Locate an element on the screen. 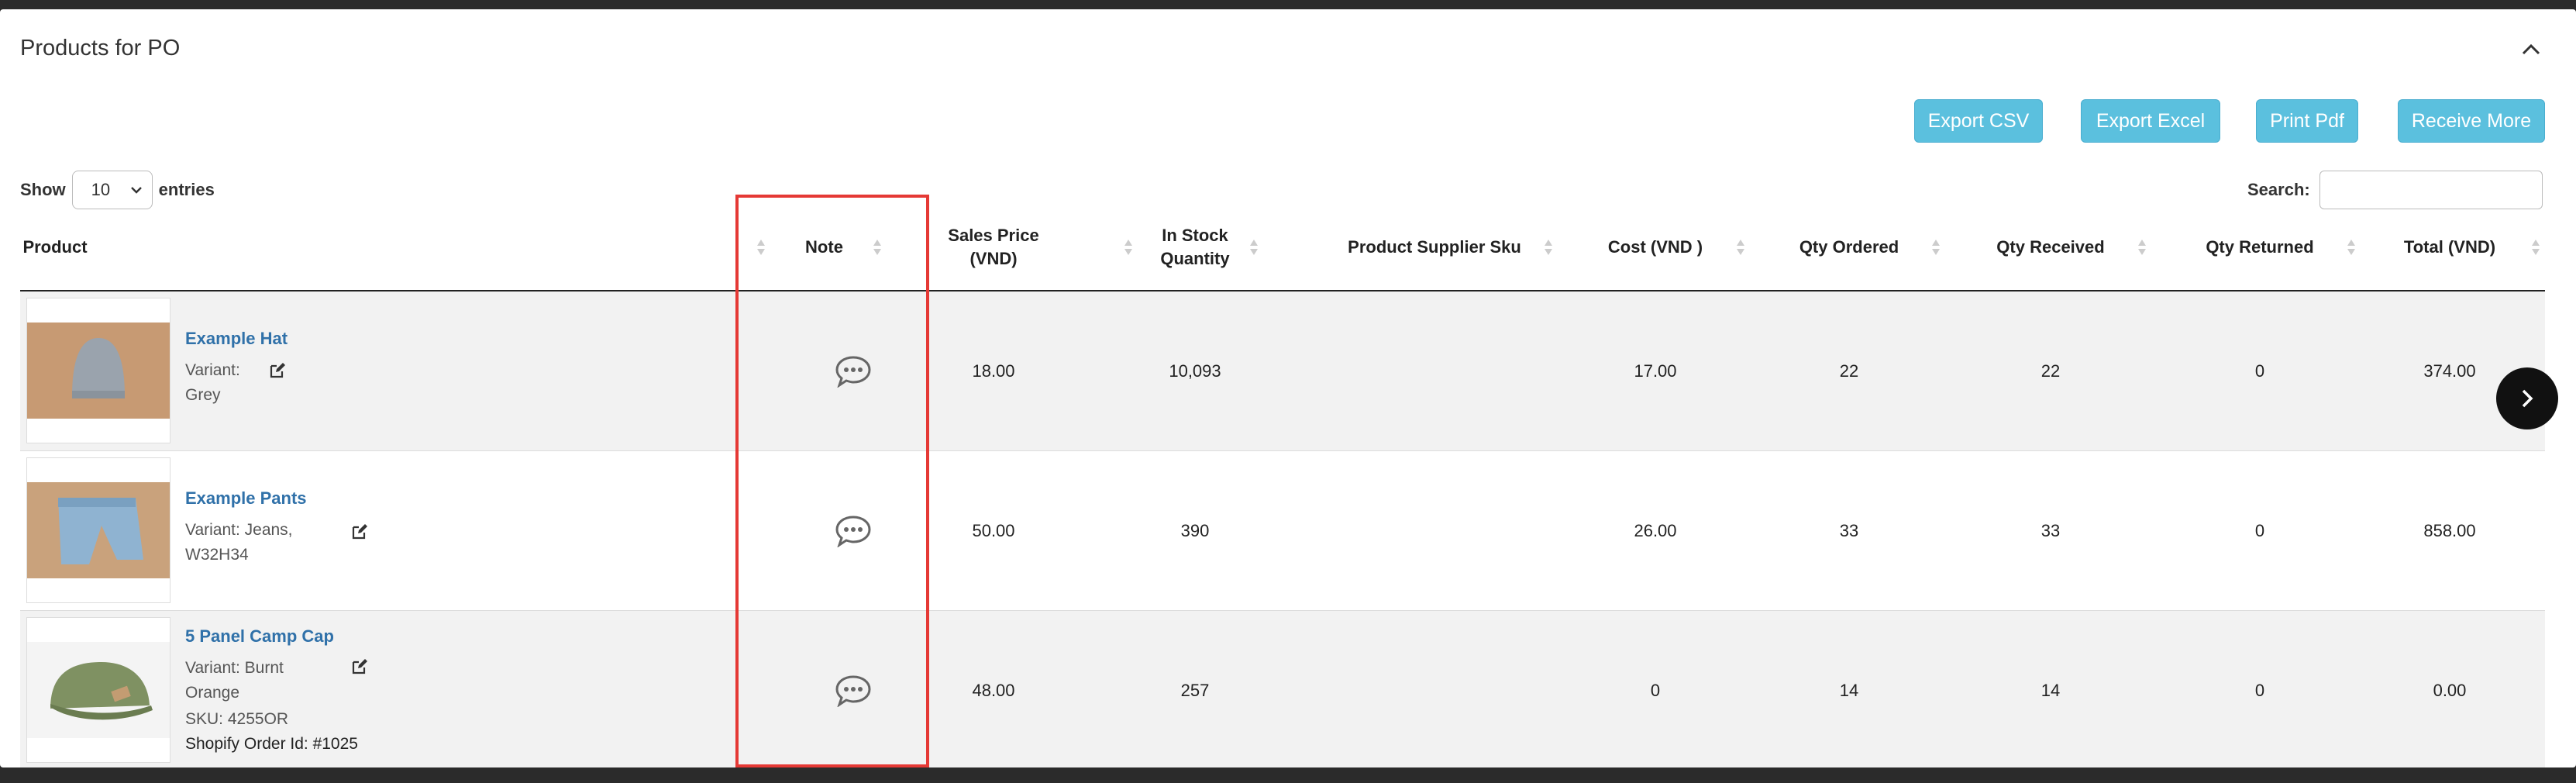 The width and height of the screenshot is (2576, 783). pants-image is located at coordinates (98, 530).